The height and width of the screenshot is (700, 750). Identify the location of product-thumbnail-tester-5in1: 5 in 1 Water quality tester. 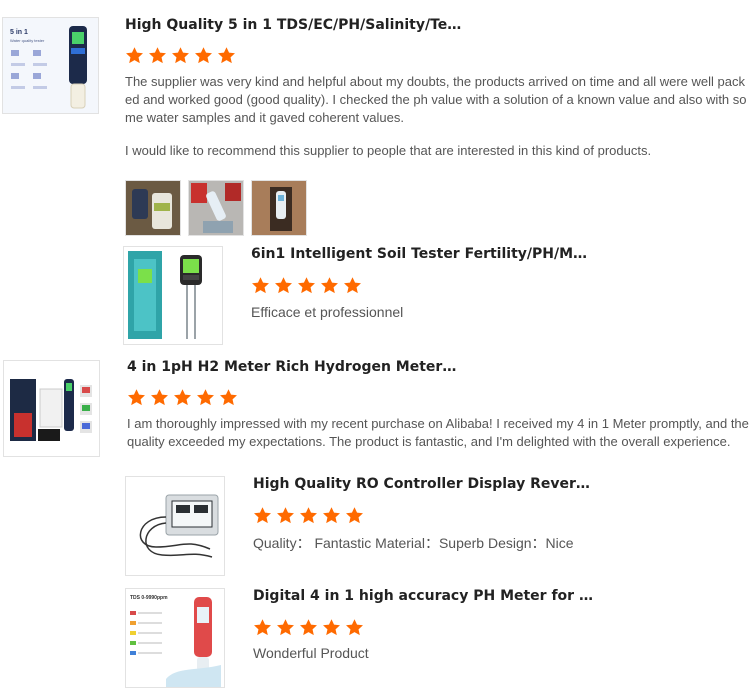
(50, 65).